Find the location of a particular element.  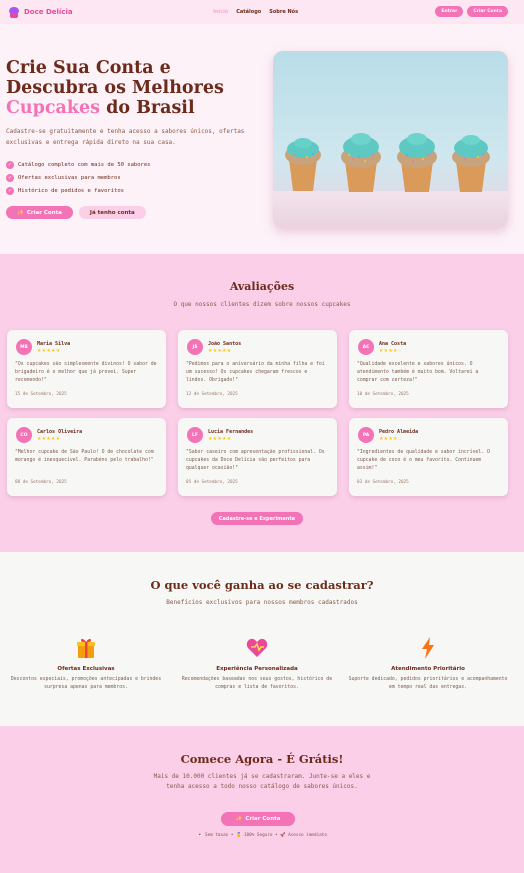

lightning-icon is located at coordinates (428, 648).